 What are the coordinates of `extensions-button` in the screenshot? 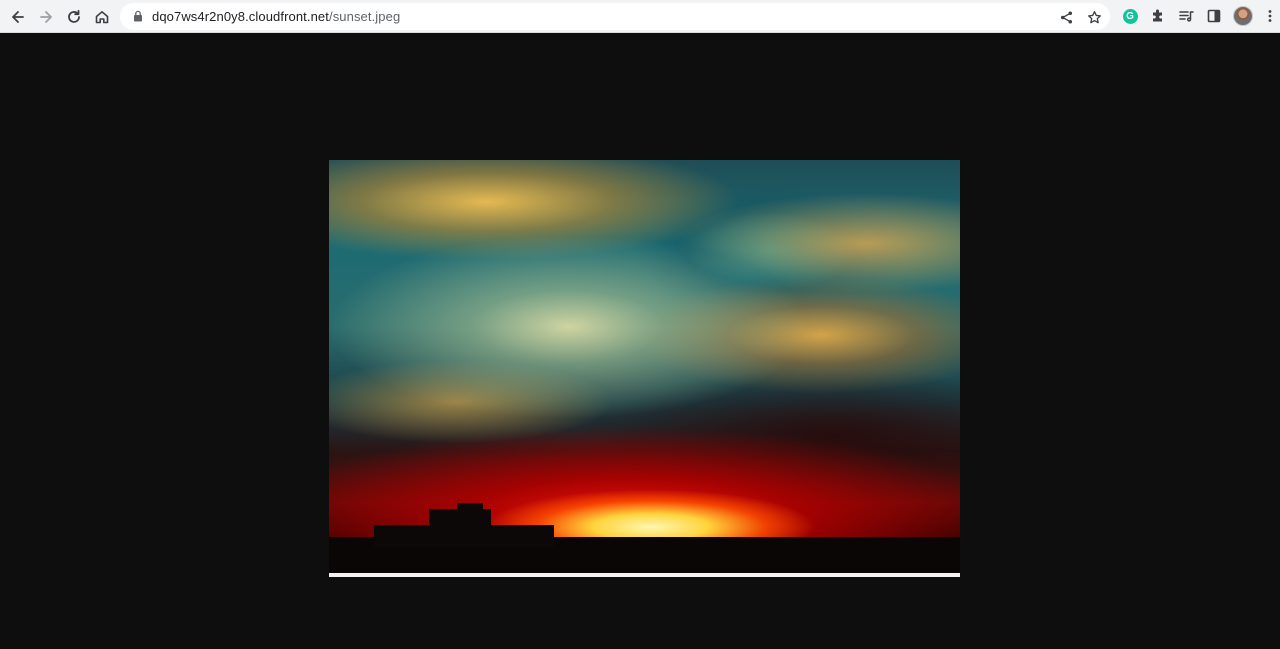 It's located at (1158, 16).